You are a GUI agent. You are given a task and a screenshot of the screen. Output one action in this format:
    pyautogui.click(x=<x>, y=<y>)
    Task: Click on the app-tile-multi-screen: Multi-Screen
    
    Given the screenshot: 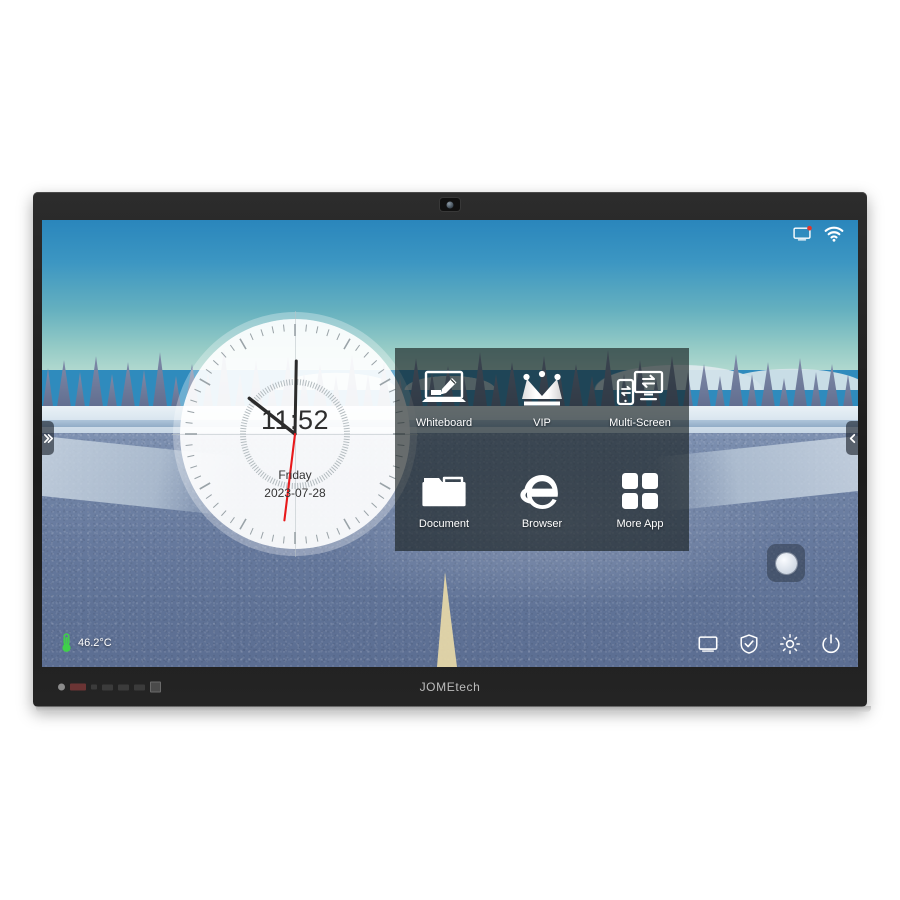 What is the action you would take?
    pyautogui.click(x=640, y=399)
    